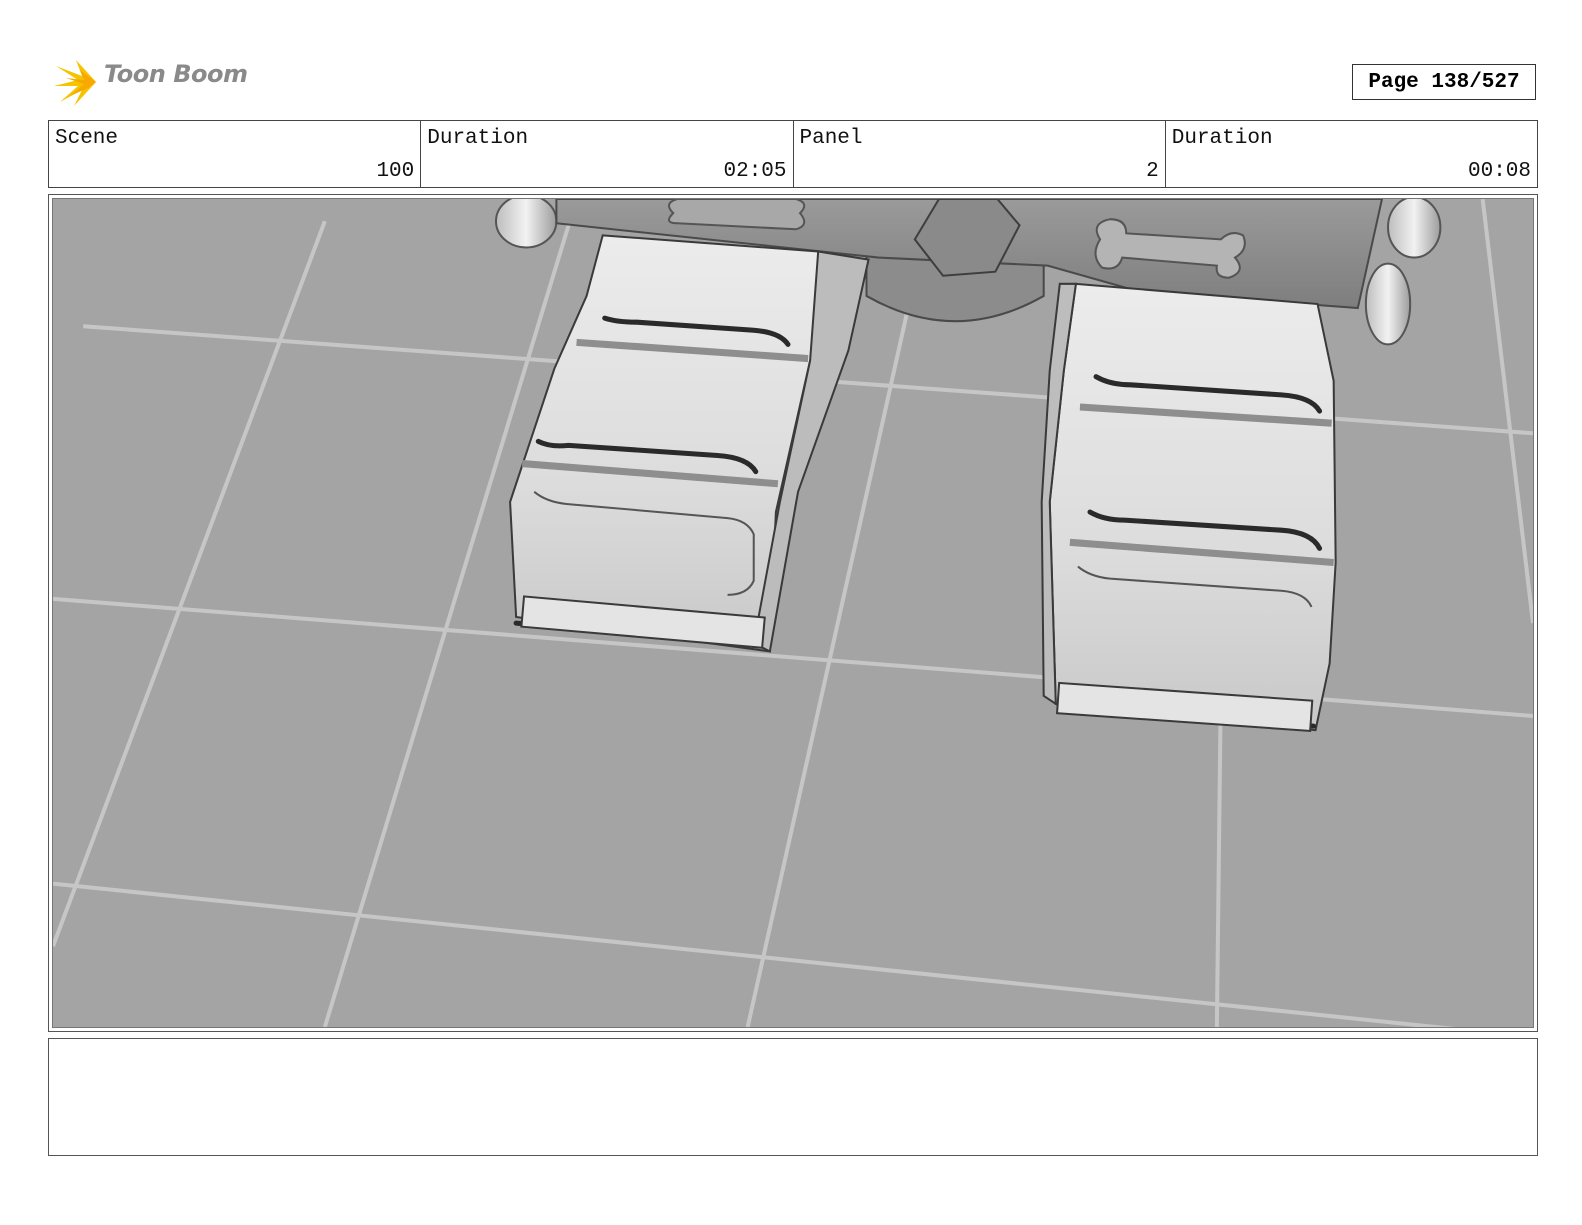 This screenshot has height=1225, width=1582. I want to click on scene-duration-cell: Duration 02:05, so click(607, 154).